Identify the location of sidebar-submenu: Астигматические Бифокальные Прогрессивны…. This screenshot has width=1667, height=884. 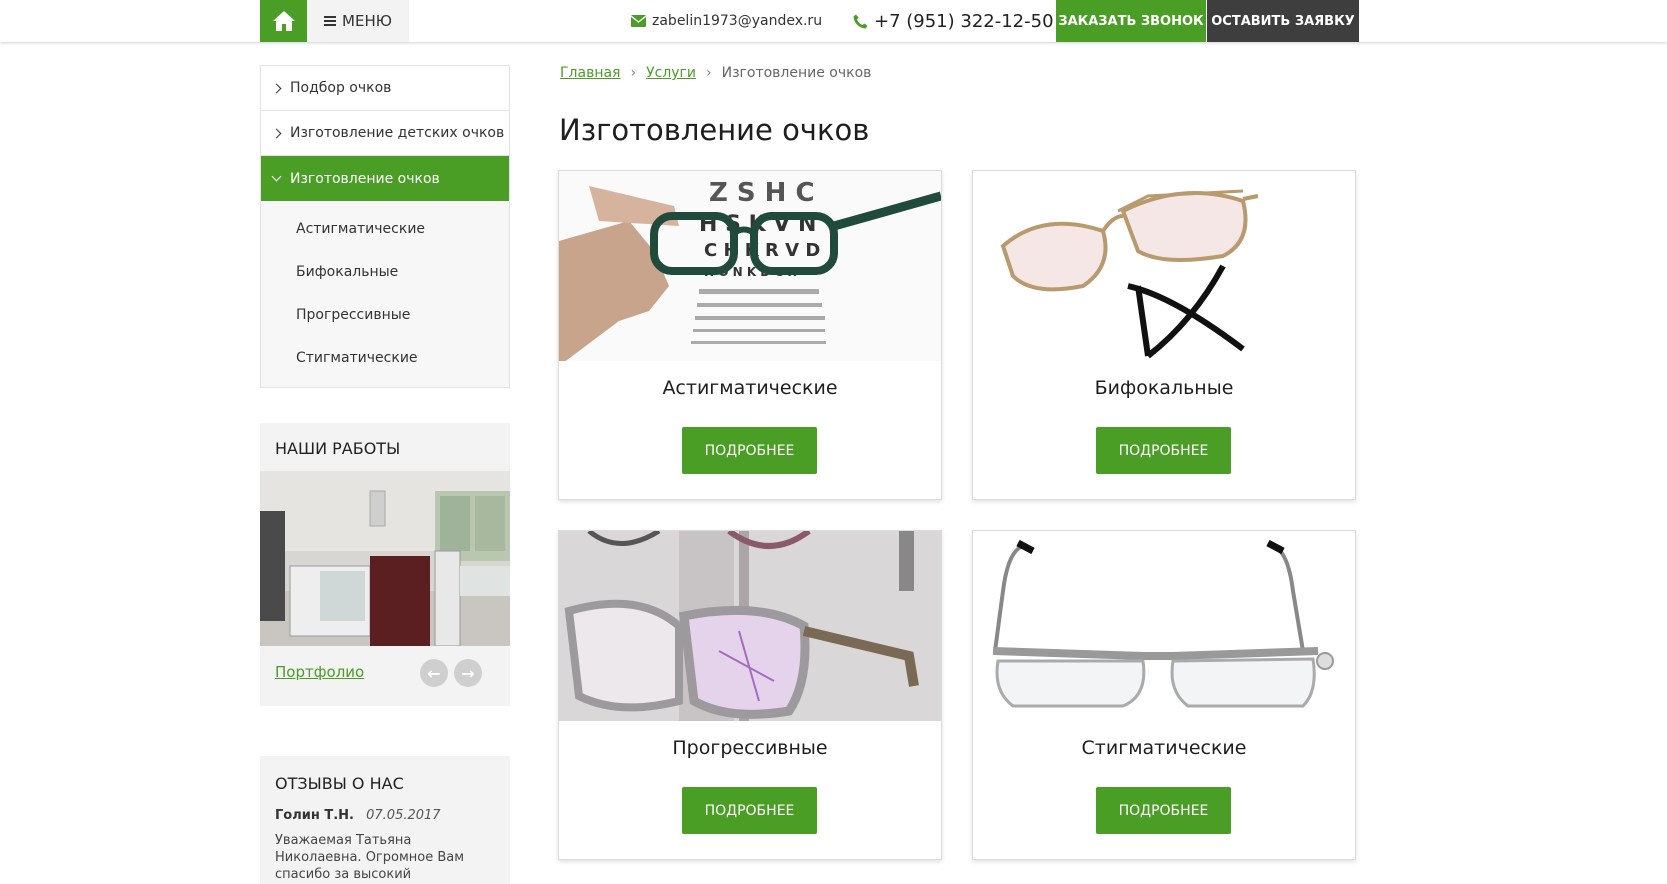
(385, 294).